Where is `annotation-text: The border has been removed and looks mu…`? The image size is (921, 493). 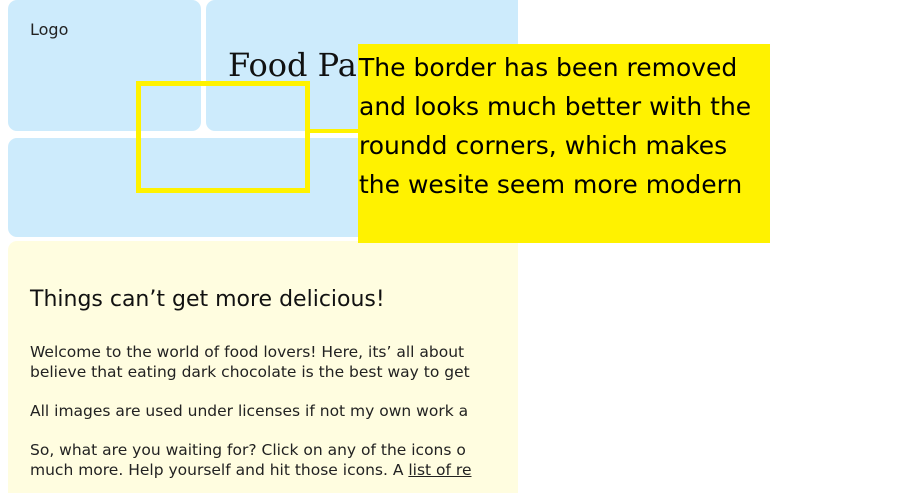
annotation-text: The border has been removed and looks mu… is located at coordinates (555, 126).